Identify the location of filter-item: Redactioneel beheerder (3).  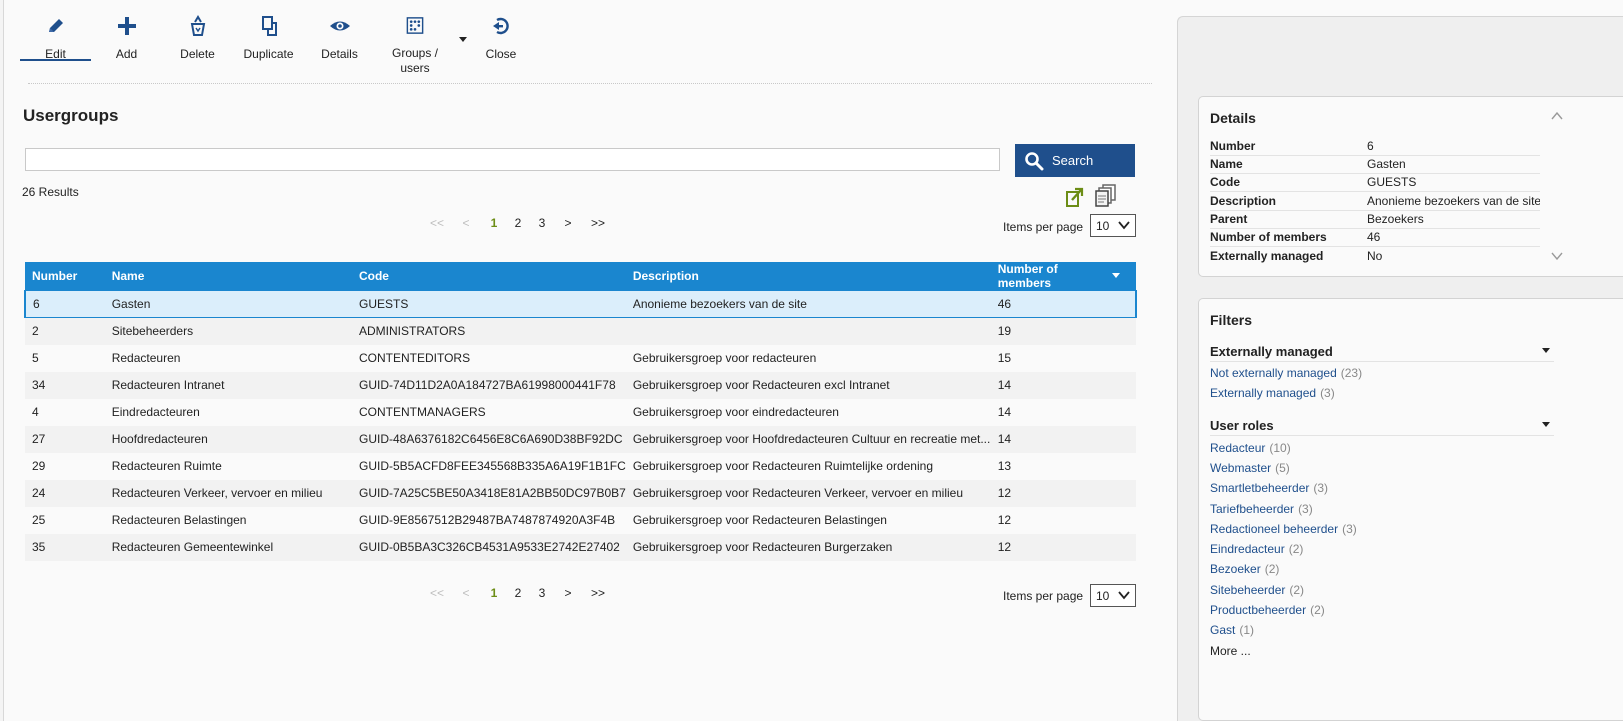
(1283, 529).